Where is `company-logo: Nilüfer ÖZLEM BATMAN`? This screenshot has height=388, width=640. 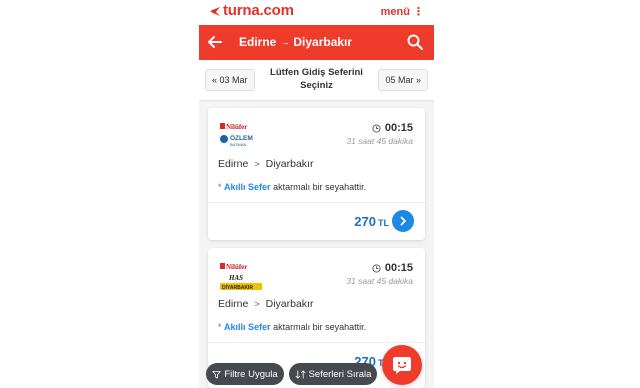 company-logo: Nilüfer ÖZLEM BATMAN is located at coordinates (236, 135).